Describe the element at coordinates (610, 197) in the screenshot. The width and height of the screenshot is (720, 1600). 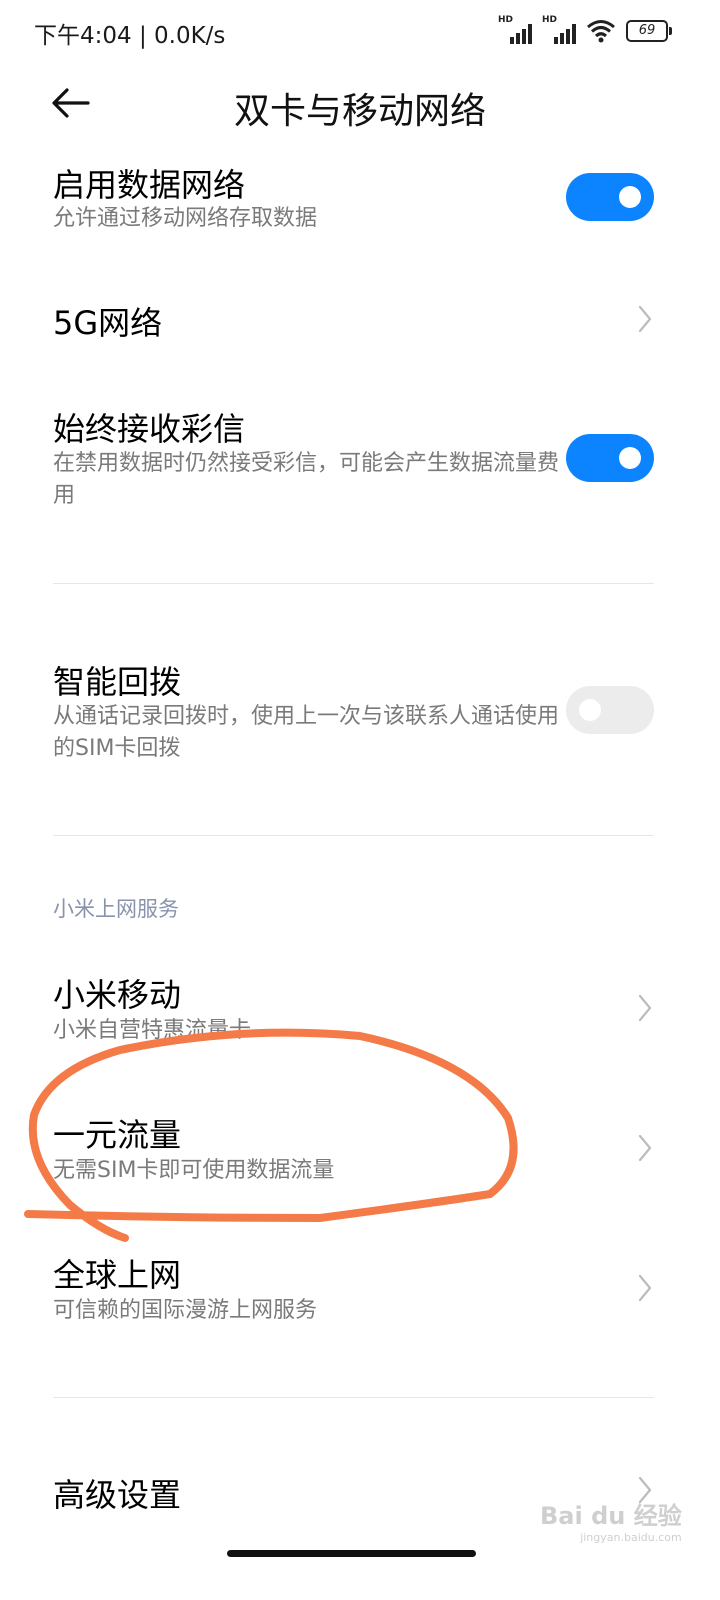
I see `data-network-toggle` at that location.